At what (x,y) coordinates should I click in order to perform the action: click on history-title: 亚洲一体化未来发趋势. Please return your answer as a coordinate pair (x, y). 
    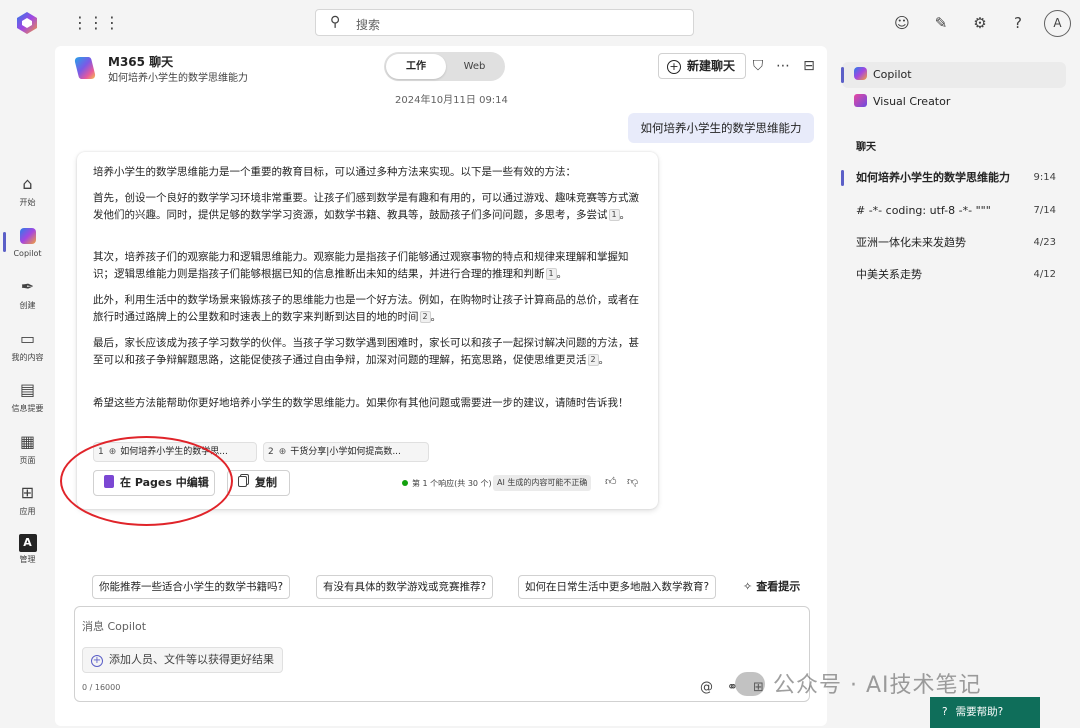
    Looking at the image, I should click on (911, 242).